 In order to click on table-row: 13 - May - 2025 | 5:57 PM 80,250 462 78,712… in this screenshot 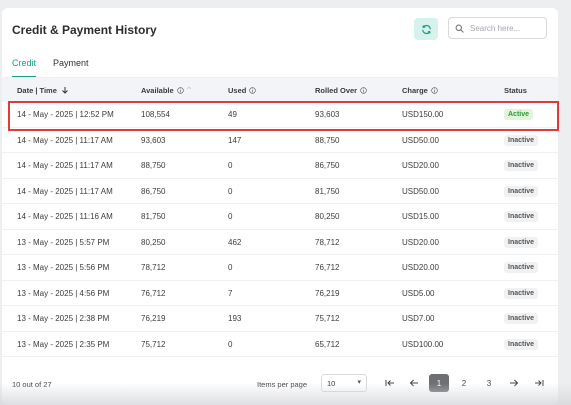, I will do `click(280, 242)`.